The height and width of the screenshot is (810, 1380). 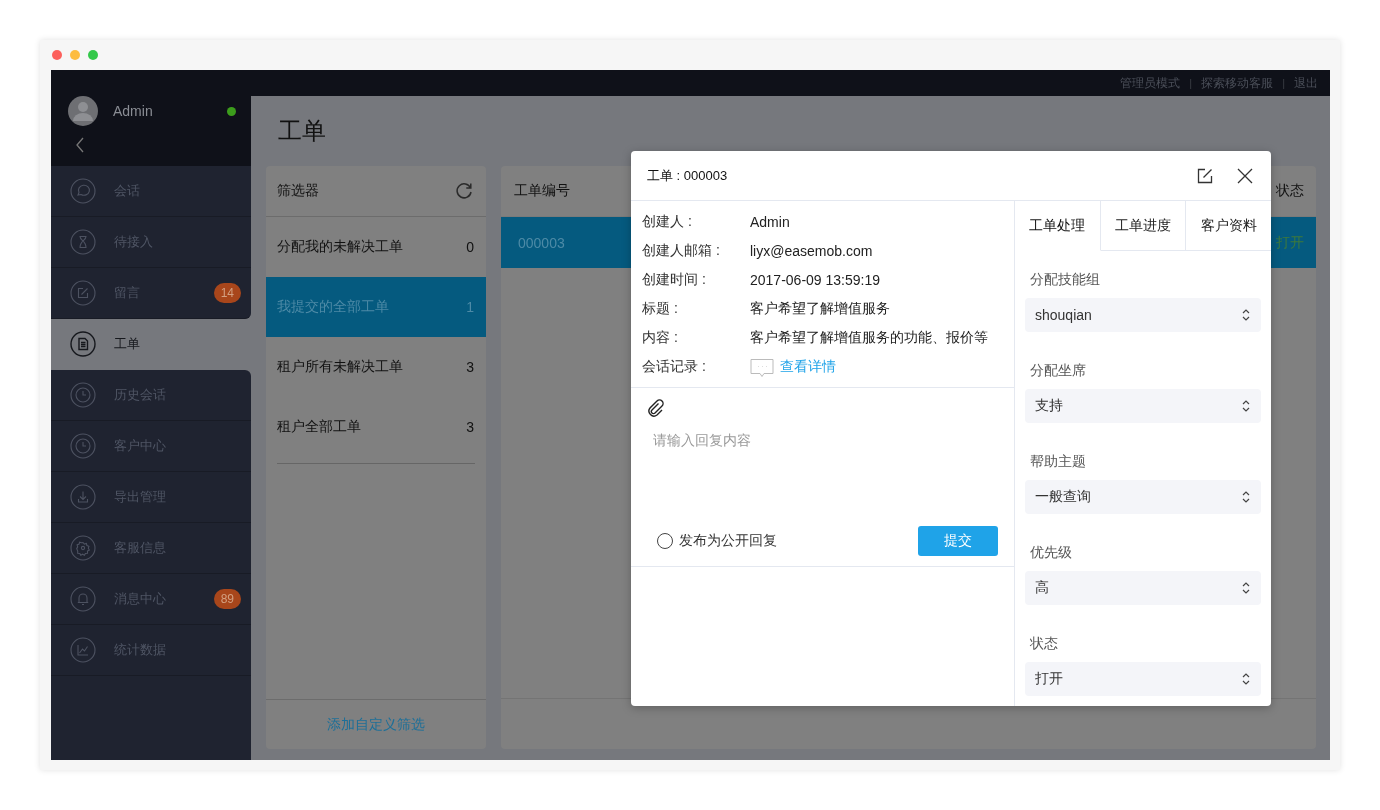 I want to click on column-header: 状态, so click(x=1290, y=191).